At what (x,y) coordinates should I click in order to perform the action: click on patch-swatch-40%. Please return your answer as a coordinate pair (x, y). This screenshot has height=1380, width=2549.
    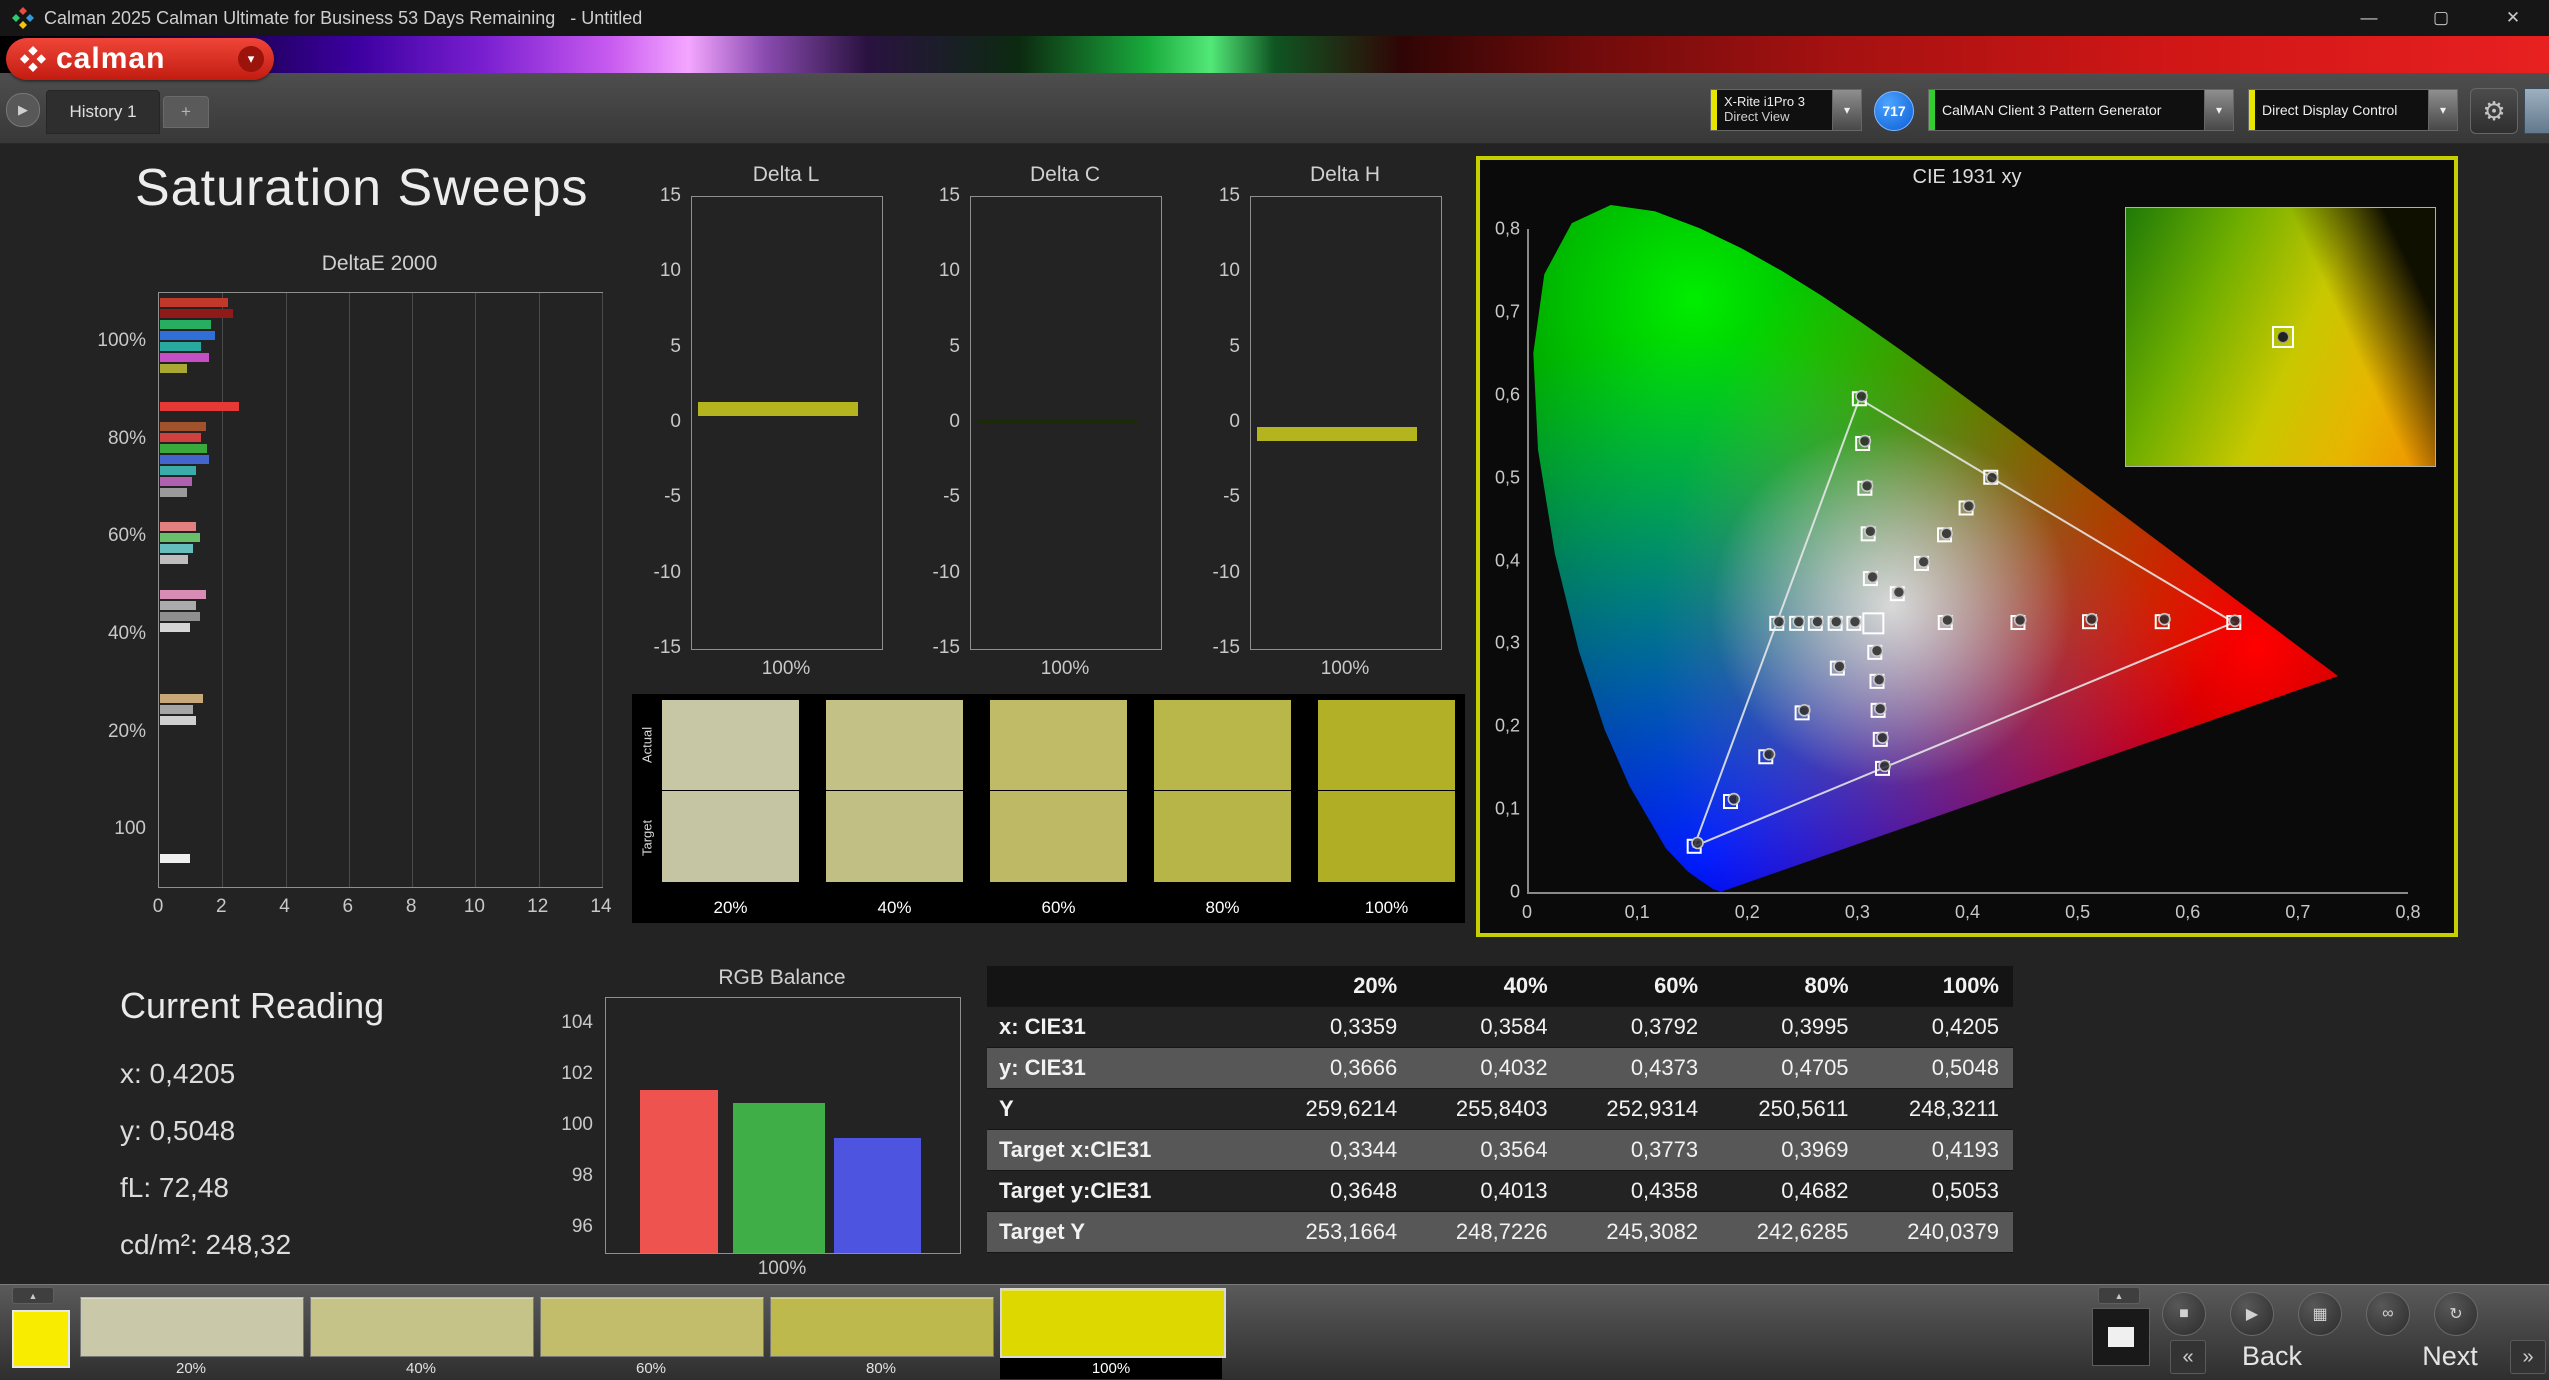
    Looking at the image, I should click on (422, 1327).